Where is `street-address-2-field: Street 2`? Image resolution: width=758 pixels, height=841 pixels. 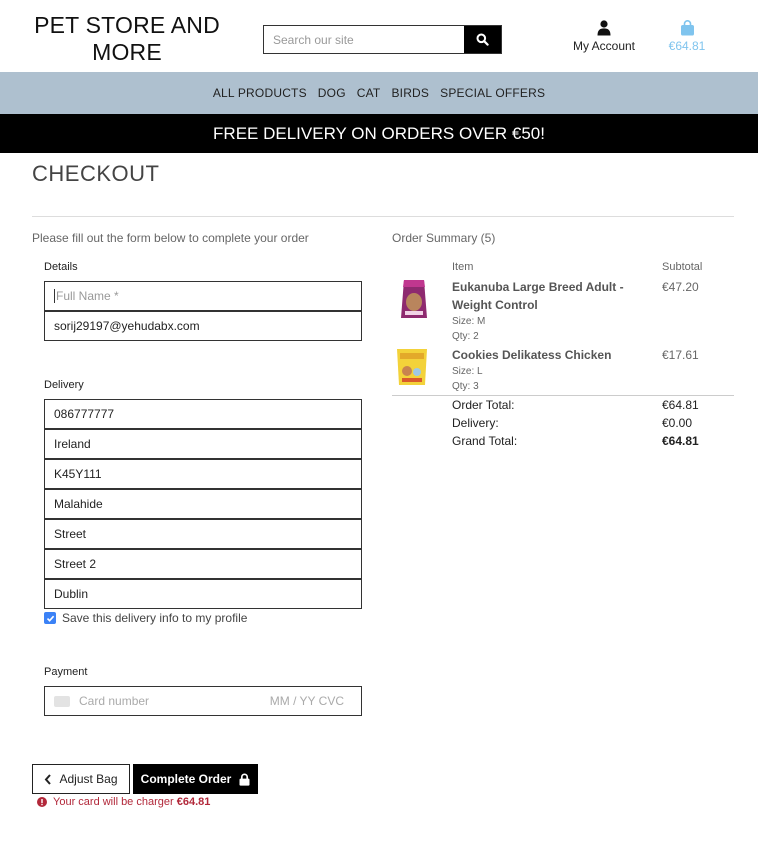 street-address-2-field: Street 2 is located at coordinates (203, 564).